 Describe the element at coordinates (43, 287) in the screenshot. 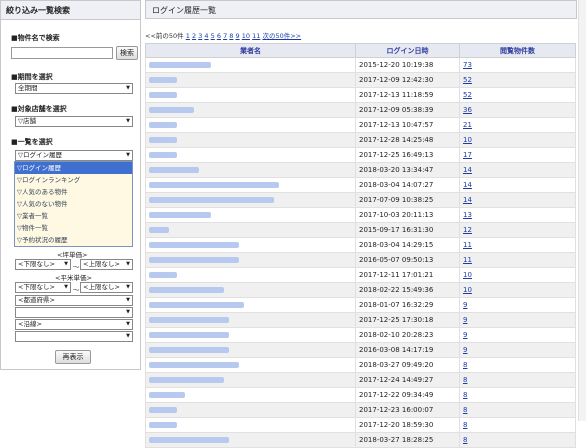

I see `price-min-select: <下限なし> ▼` at that location.